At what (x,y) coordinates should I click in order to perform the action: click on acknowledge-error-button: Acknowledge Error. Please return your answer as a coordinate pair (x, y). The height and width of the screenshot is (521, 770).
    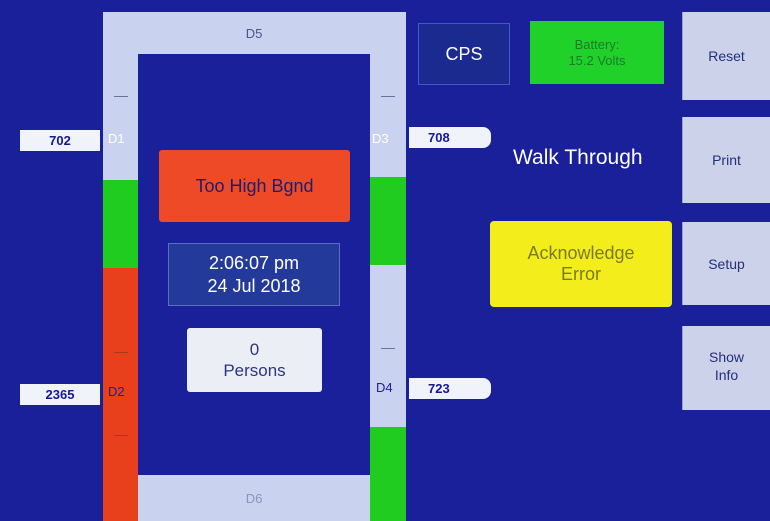
    Looking at the image, I should click on (581, 264).